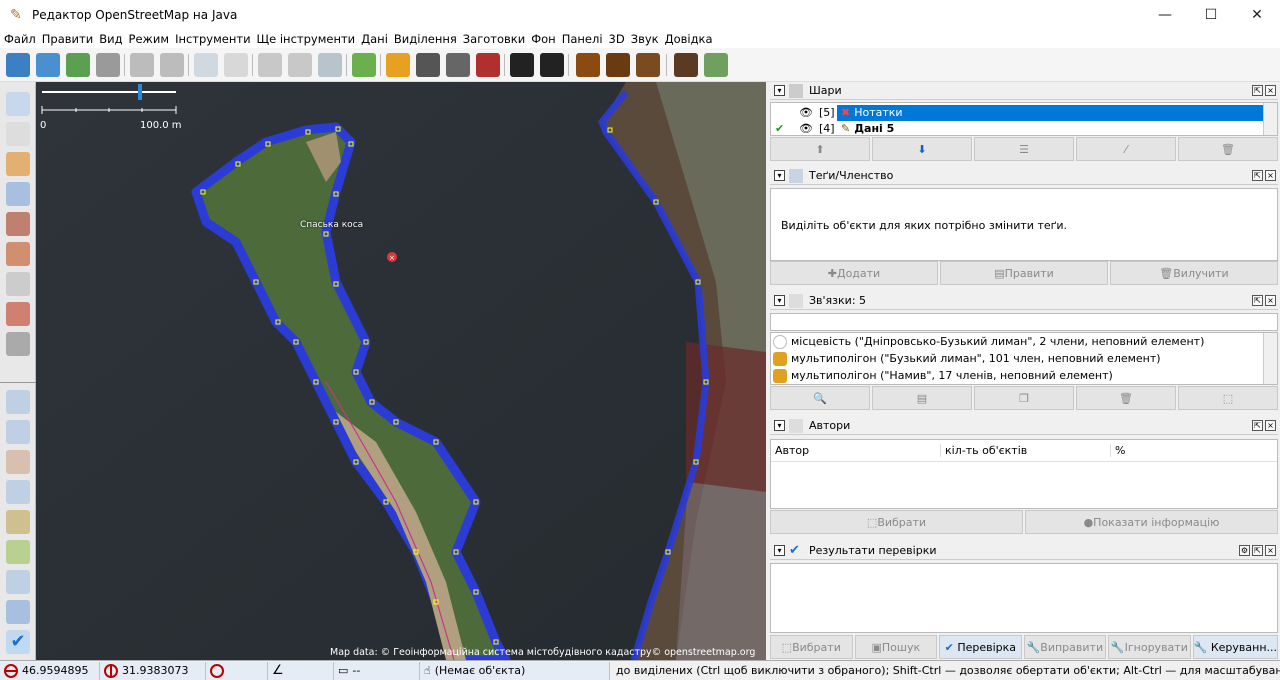 The height and width of the screenshot is (680, 1280). What do you see at coordinates (1270, 119) in the screenshot?
I see `layers-scrollbar` at bounding box center [1270, 119].